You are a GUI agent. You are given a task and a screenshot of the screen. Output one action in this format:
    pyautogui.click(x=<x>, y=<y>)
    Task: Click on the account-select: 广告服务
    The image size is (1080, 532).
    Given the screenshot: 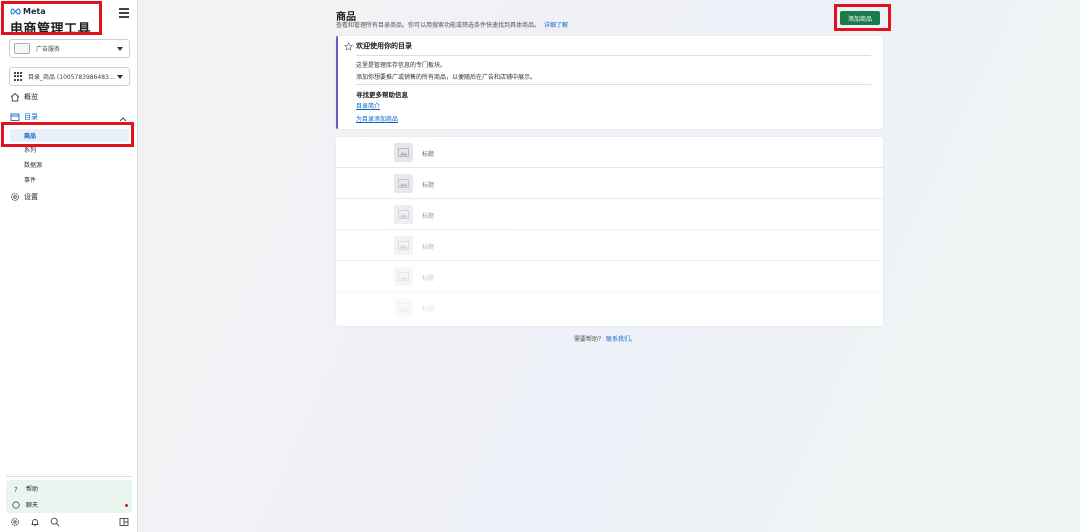 What is the action you would take?
    pyautogui.click(x=69, y=48)
    